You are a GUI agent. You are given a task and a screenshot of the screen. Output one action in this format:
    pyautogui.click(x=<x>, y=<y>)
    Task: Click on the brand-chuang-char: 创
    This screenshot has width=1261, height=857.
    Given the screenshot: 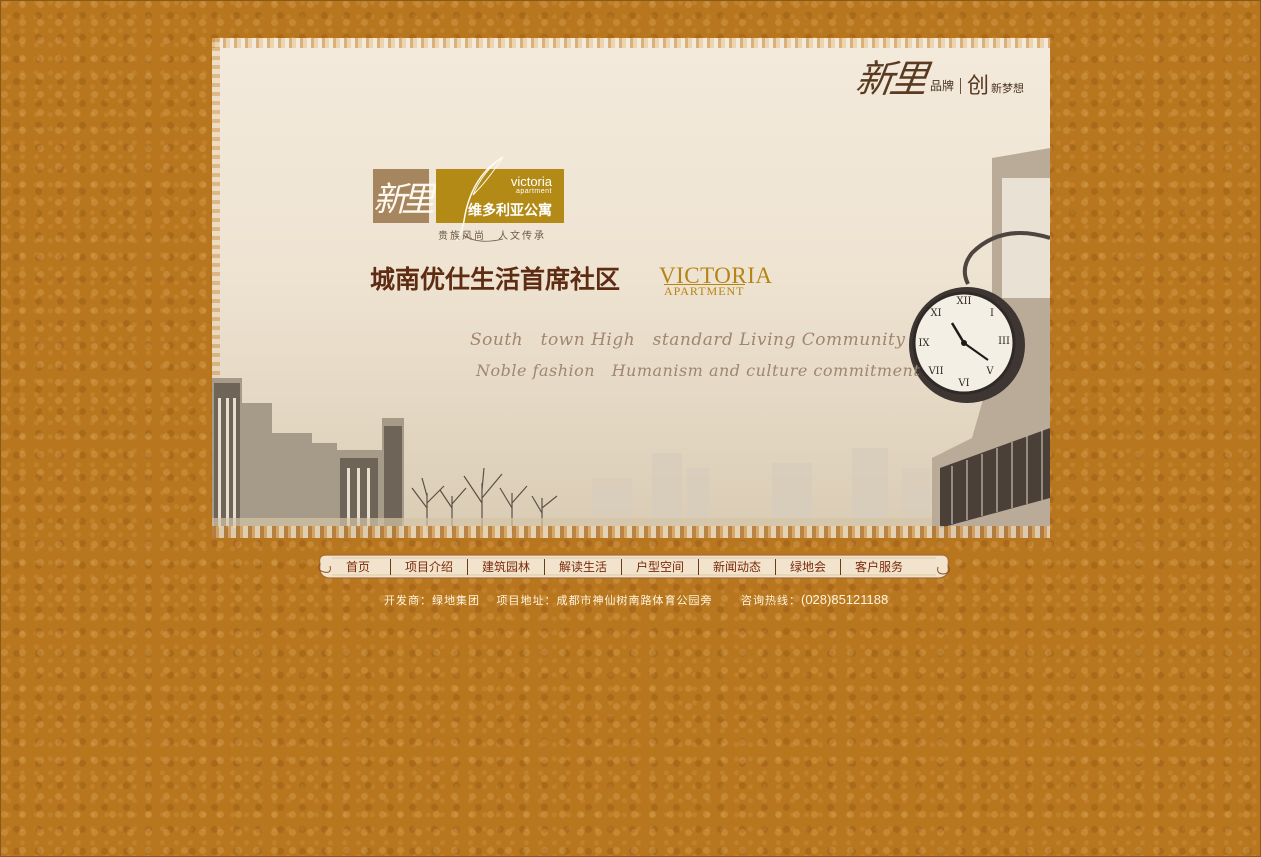 What is the action you would take?
    pyautogui.click(x=977, y=86)
    